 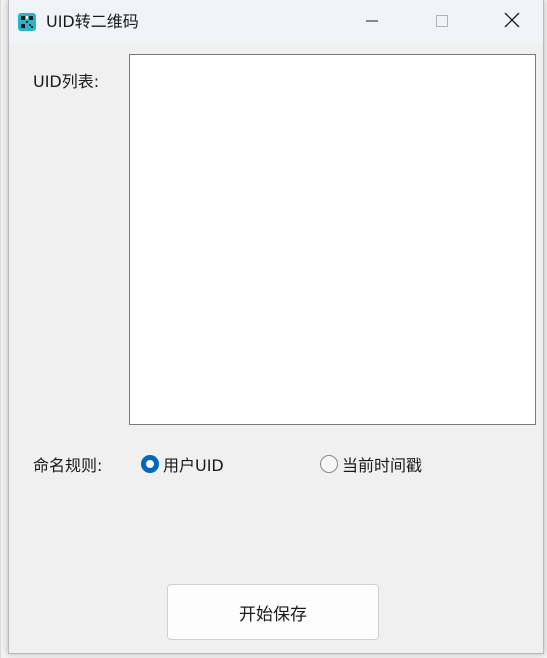 I want to click on maximize-button, so click(x=442, y=22).